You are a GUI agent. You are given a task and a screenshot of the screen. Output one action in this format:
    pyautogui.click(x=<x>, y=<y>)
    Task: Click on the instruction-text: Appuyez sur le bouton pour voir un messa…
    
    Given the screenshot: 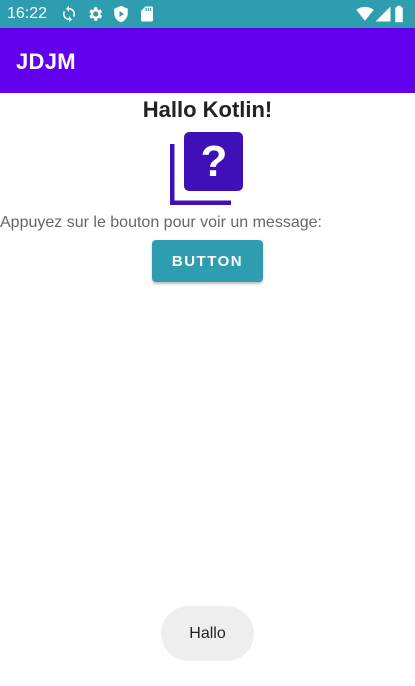 What is the action you would take?
    pyautogui.click(x=161, y=222)
    